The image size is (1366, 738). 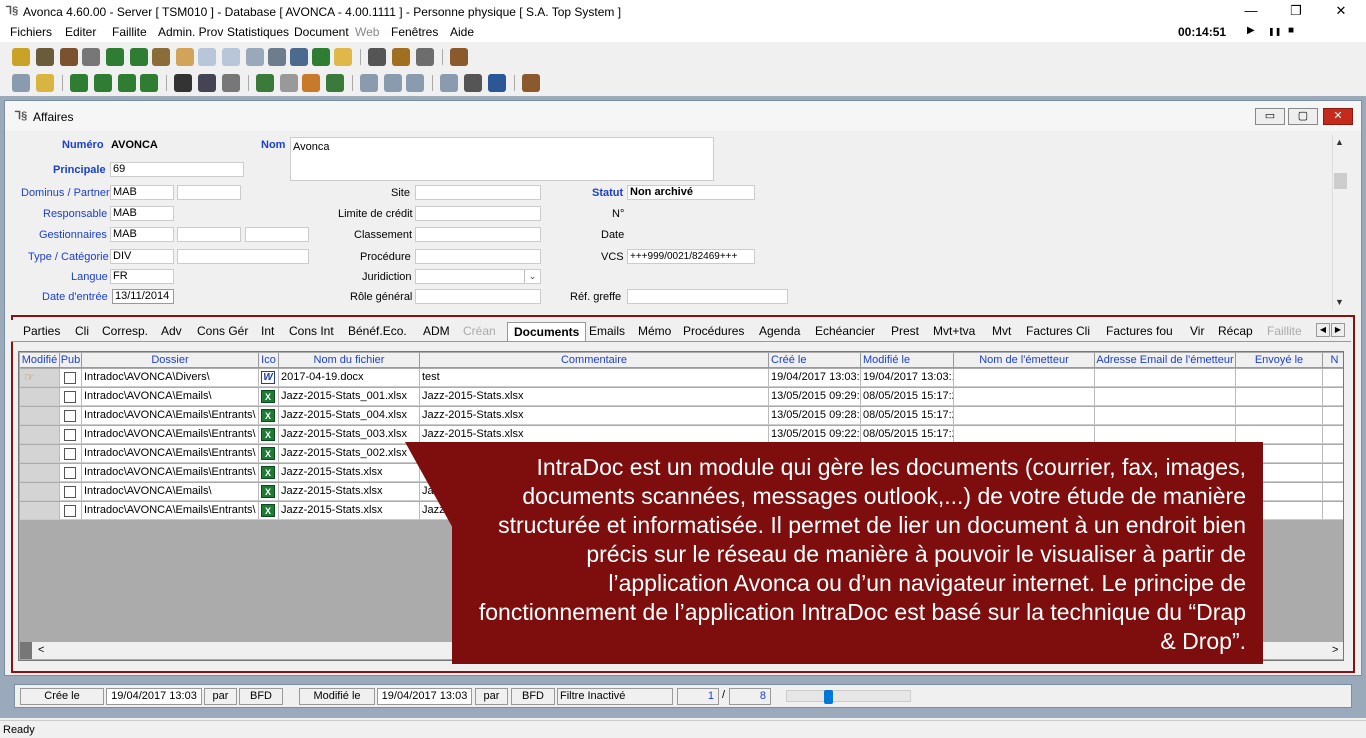 What do you see at coordinates (502, 159) in the screenshot?
I see `nom-input: Avonca` at bounding box center [502, 159].